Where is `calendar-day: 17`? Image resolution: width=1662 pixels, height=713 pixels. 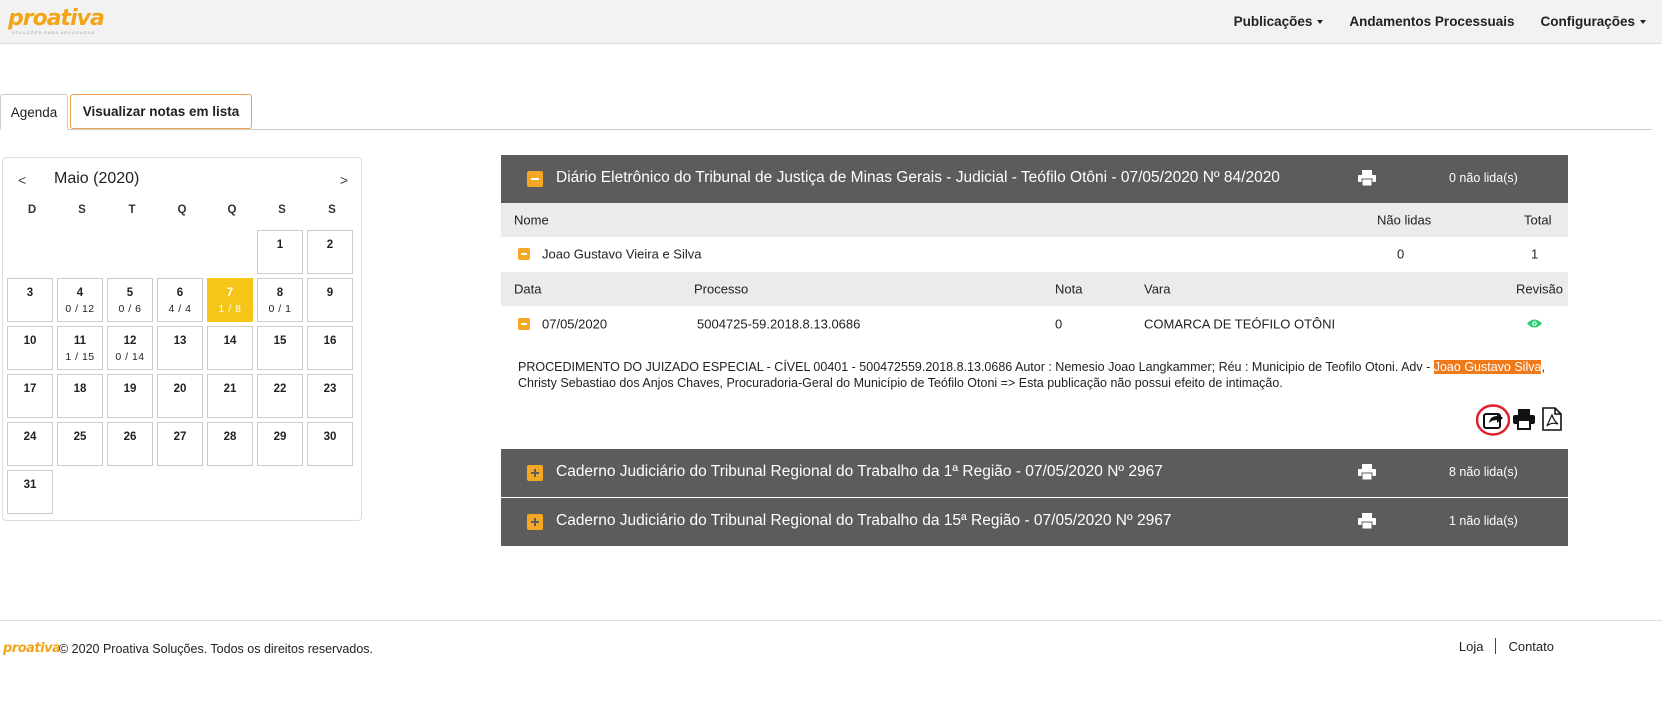
calendar-day: 17 is located at coordinates (30, 396).